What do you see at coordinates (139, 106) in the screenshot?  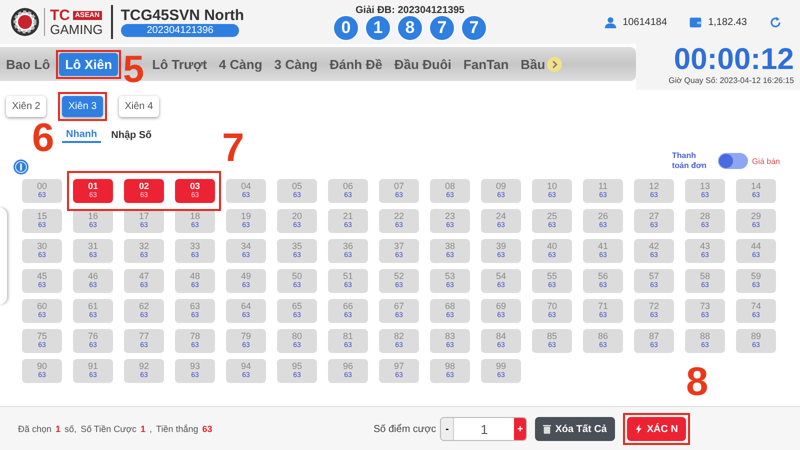 I see `sub-tab: Xiên 4` at bounding box center [139, 106].